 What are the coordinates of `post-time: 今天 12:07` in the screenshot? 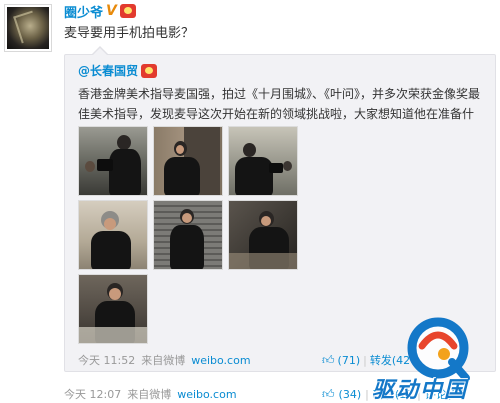 It's located at (92, 394).